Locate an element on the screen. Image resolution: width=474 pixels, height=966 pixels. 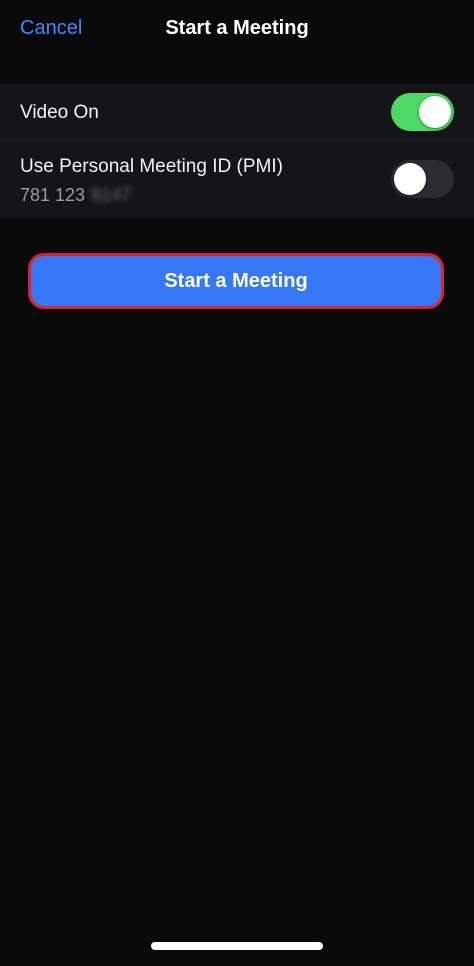
pmi-number-obscured: 8147 is located at coordinates (111, 195).